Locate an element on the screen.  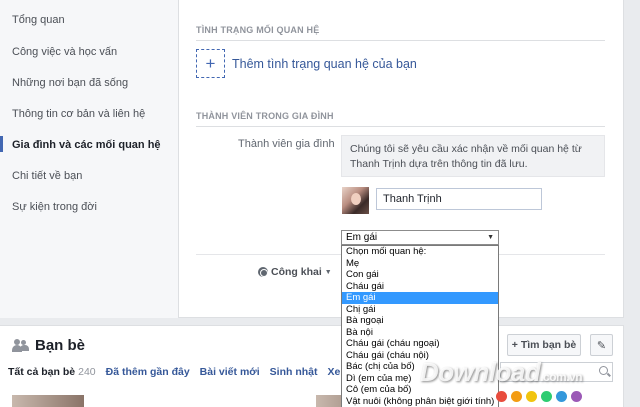
tab-all-friends-label: Tất cả bạn bè is located at coordinates (42, 372).